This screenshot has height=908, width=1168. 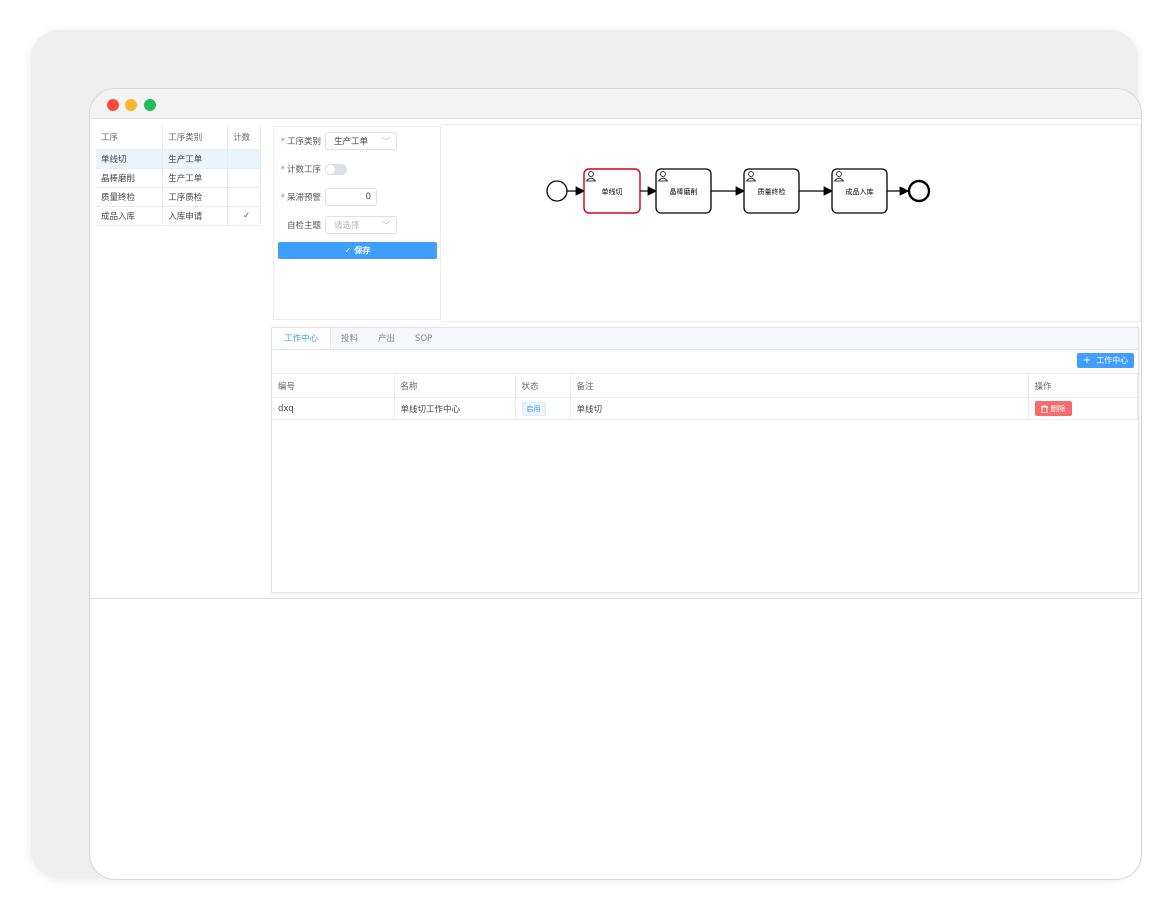 I want to click on tab-input: 投料, so click(x=349, y=338).